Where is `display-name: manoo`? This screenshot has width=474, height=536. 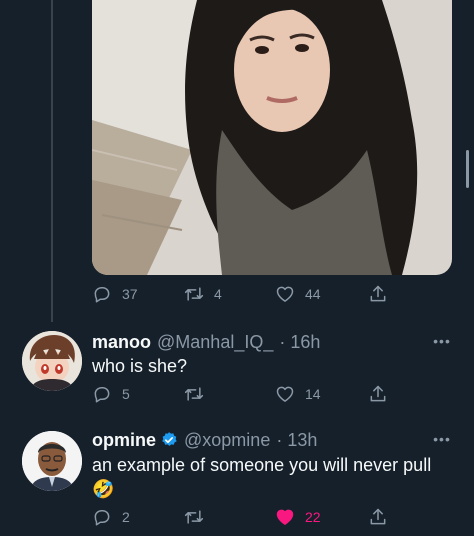 display-name: manoo is located at coordinates (121, 342).